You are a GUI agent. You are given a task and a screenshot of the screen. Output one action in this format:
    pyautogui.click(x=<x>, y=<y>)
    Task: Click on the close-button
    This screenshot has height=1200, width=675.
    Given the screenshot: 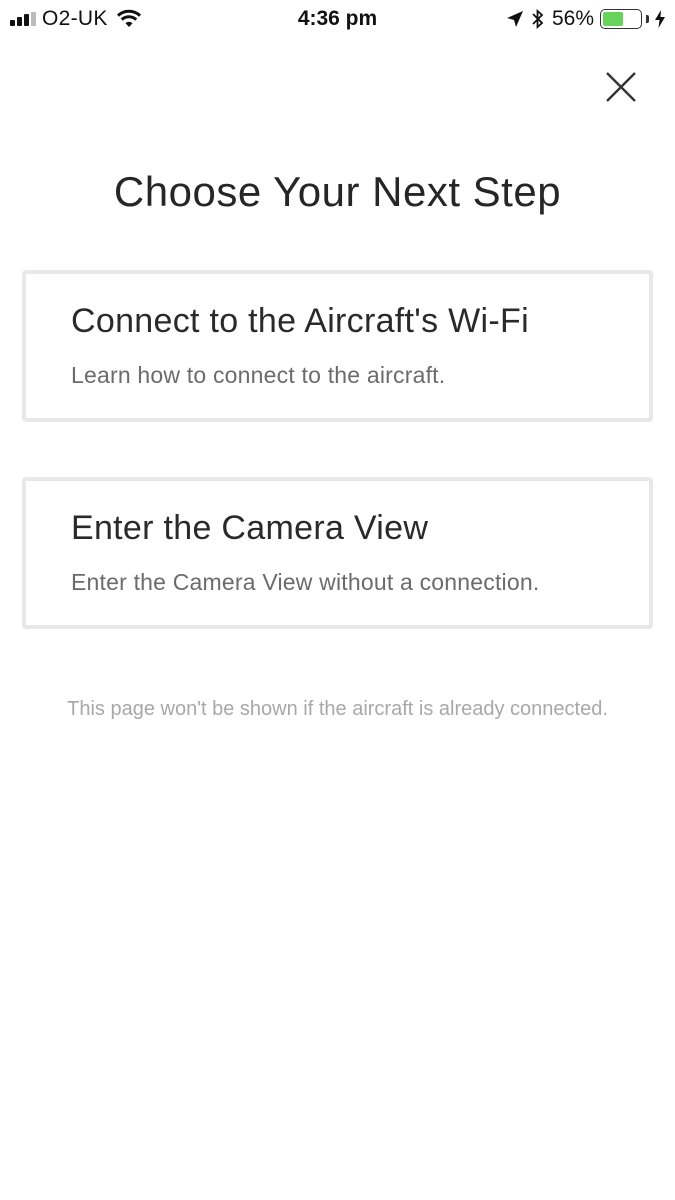 What is the action you would take?
    pyautogui.click(x=620, y=88)
    